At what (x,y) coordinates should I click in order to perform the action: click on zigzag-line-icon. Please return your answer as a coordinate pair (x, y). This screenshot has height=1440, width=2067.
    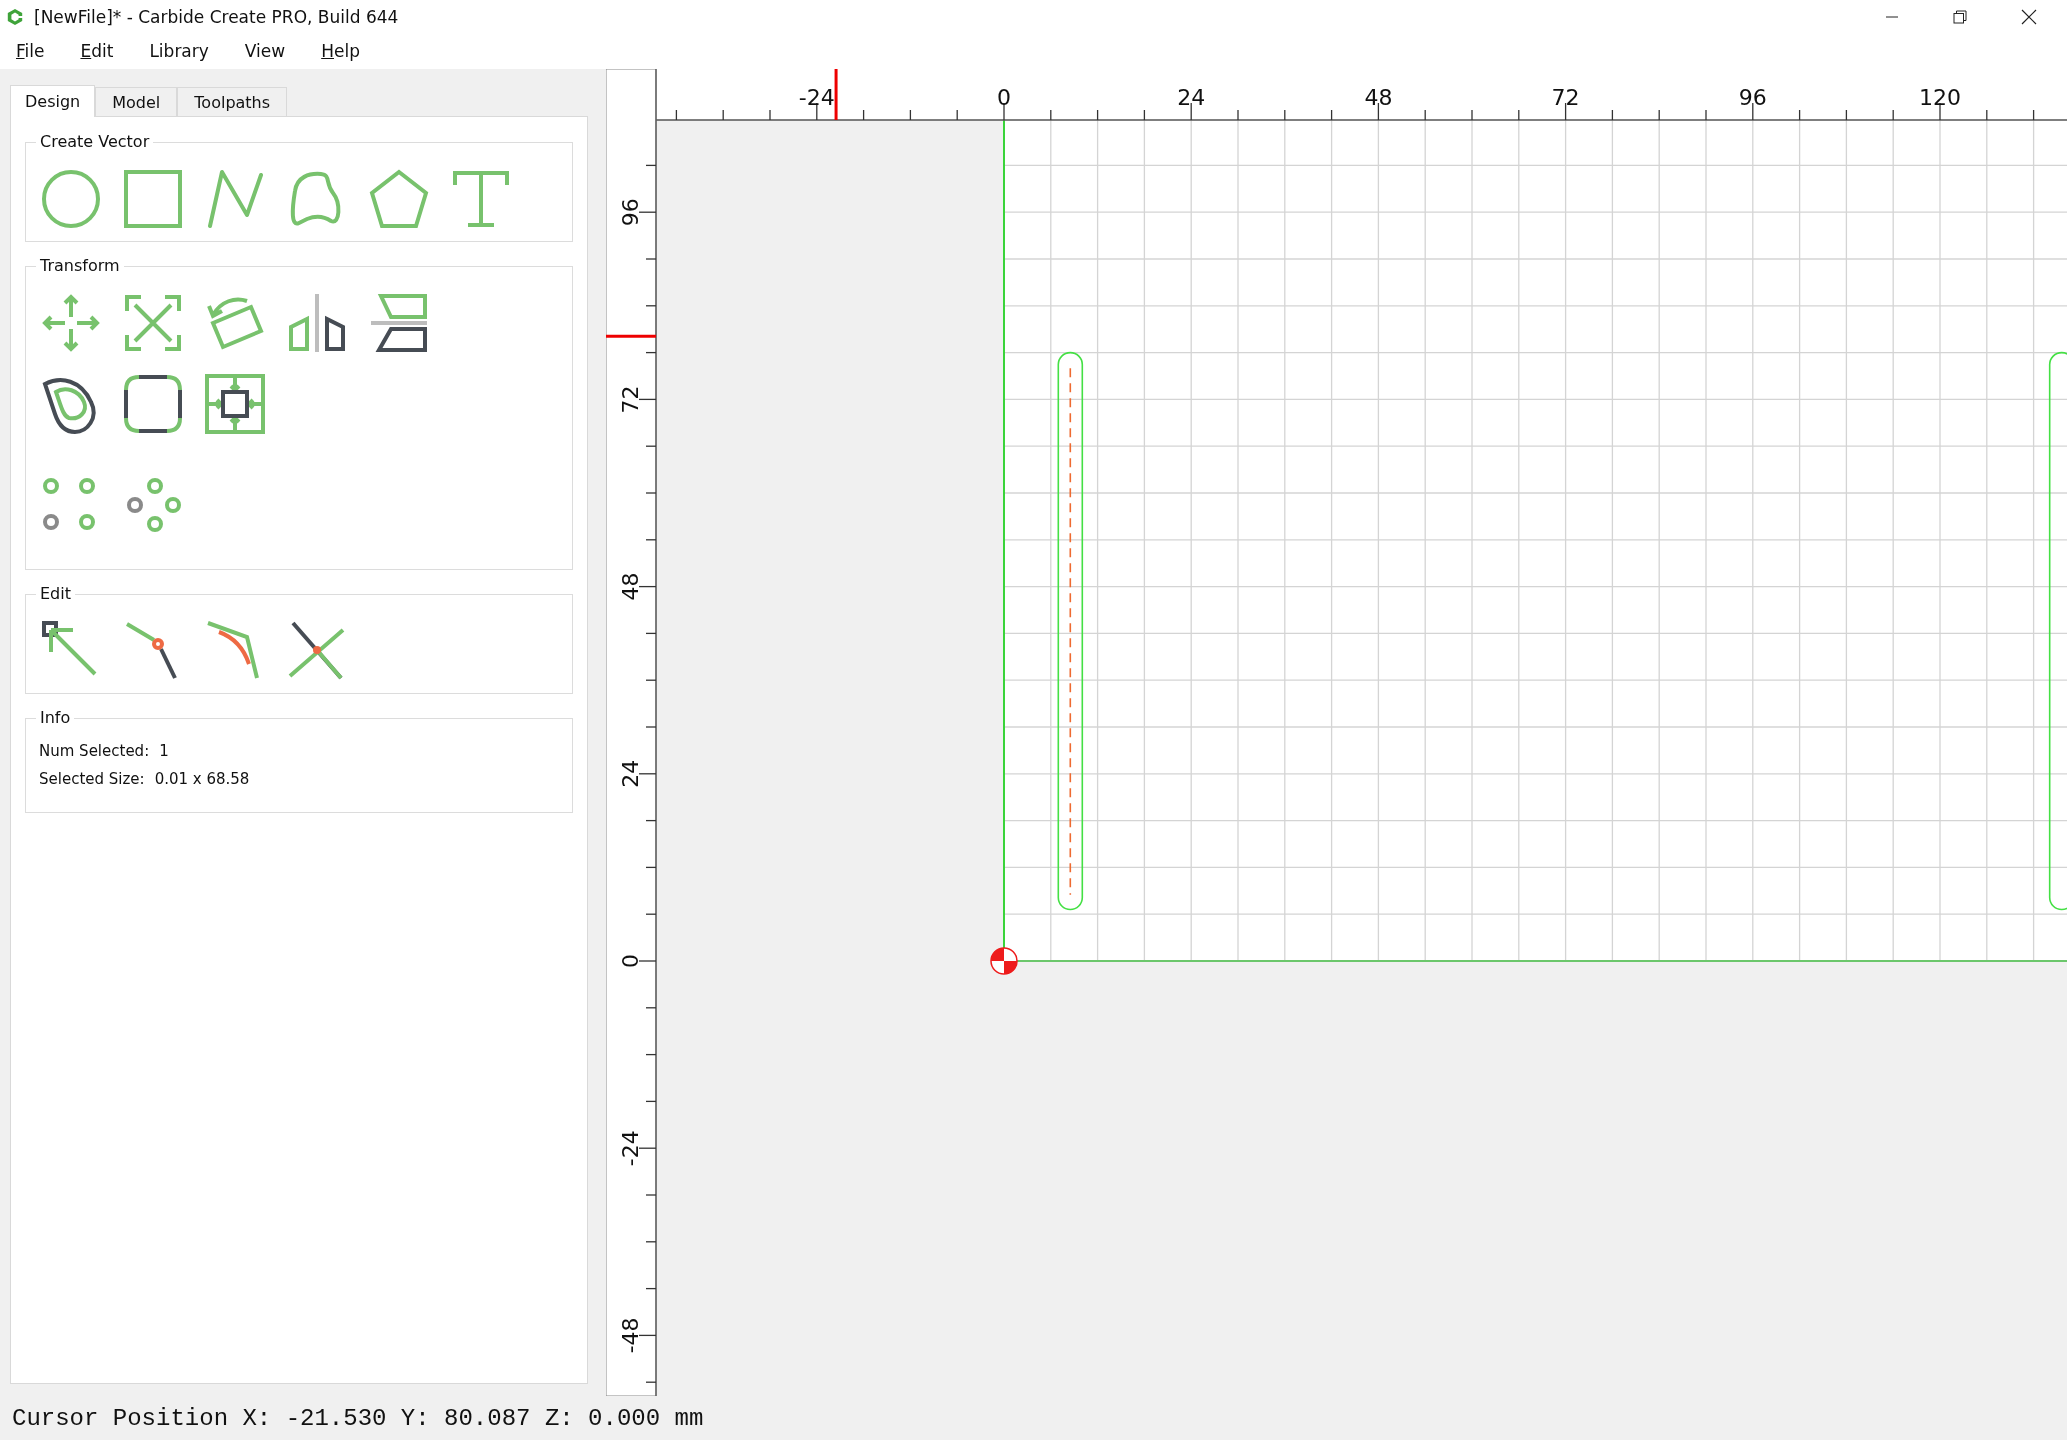
    Looking at the image, I should click on (235, 199).